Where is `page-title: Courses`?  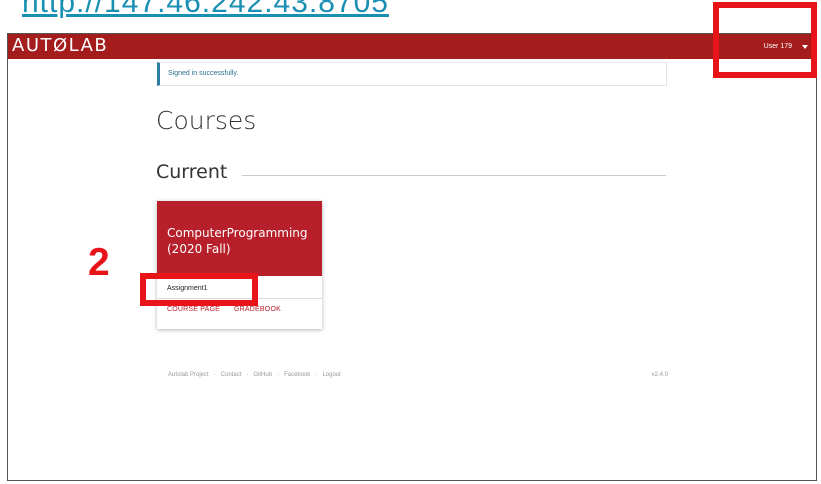 page-title: Courses is located at coordinates (206, 120).